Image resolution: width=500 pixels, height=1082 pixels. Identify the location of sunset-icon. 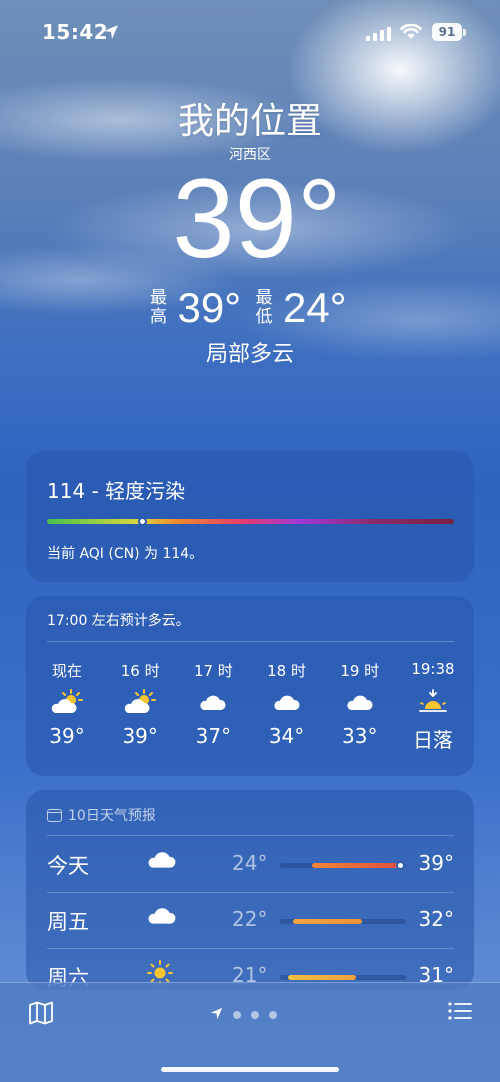
(433, 702).